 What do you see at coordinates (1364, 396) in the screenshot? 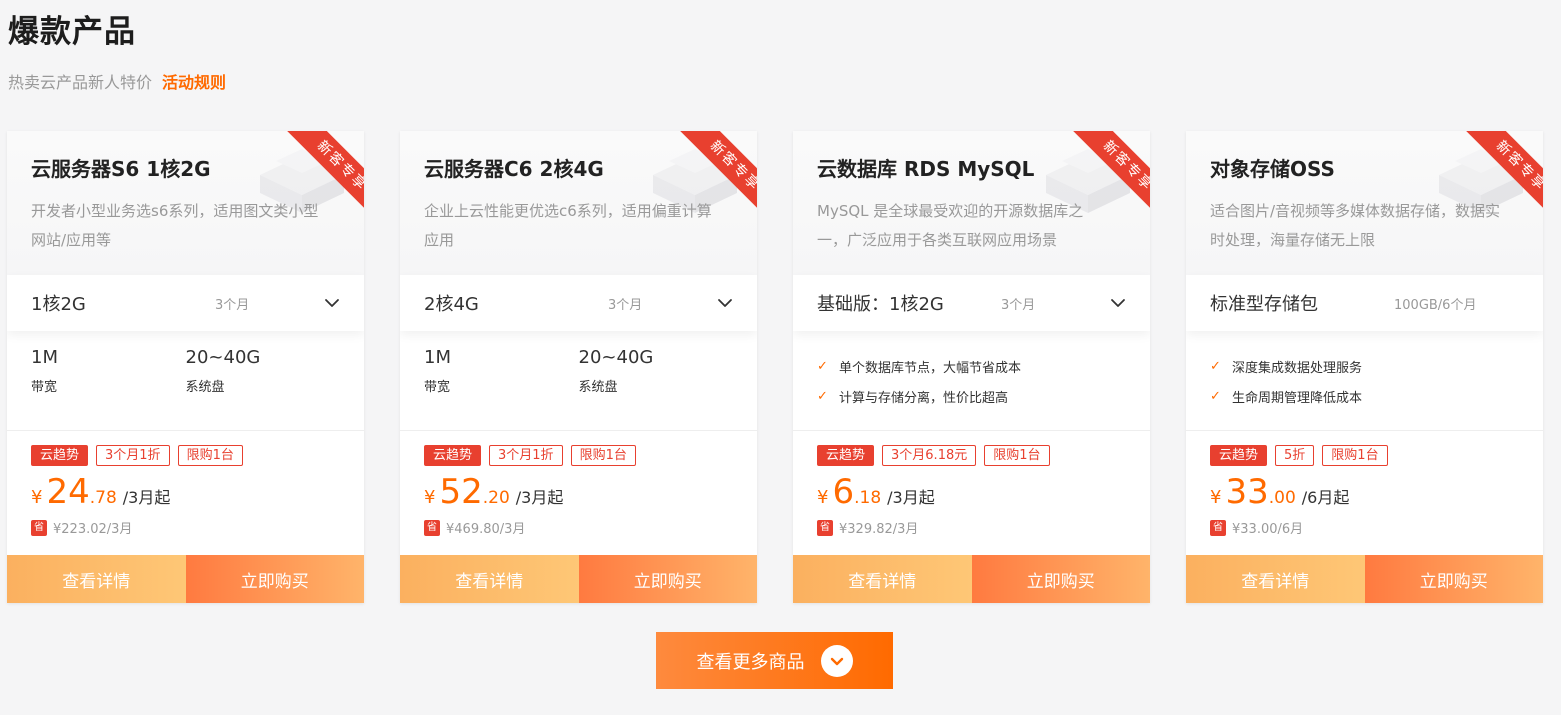
I see `feature-item: ✓ 生命周期管理降低成本` at bounding box center [1364, 396].